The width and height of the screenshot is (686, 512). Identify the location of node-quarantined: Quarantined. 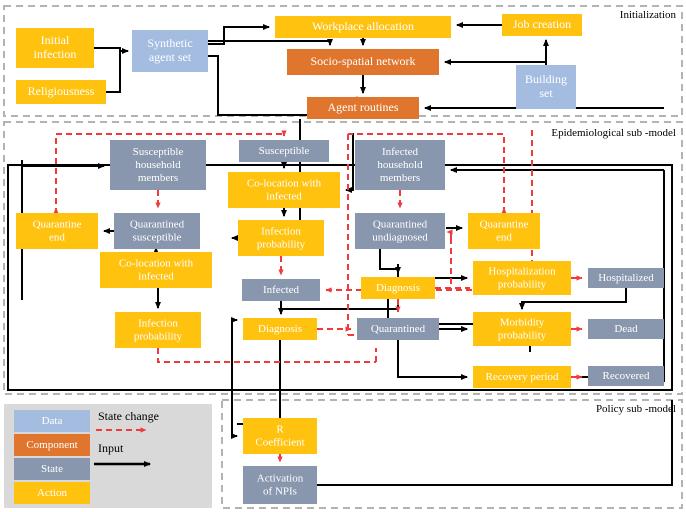
(398, 329).